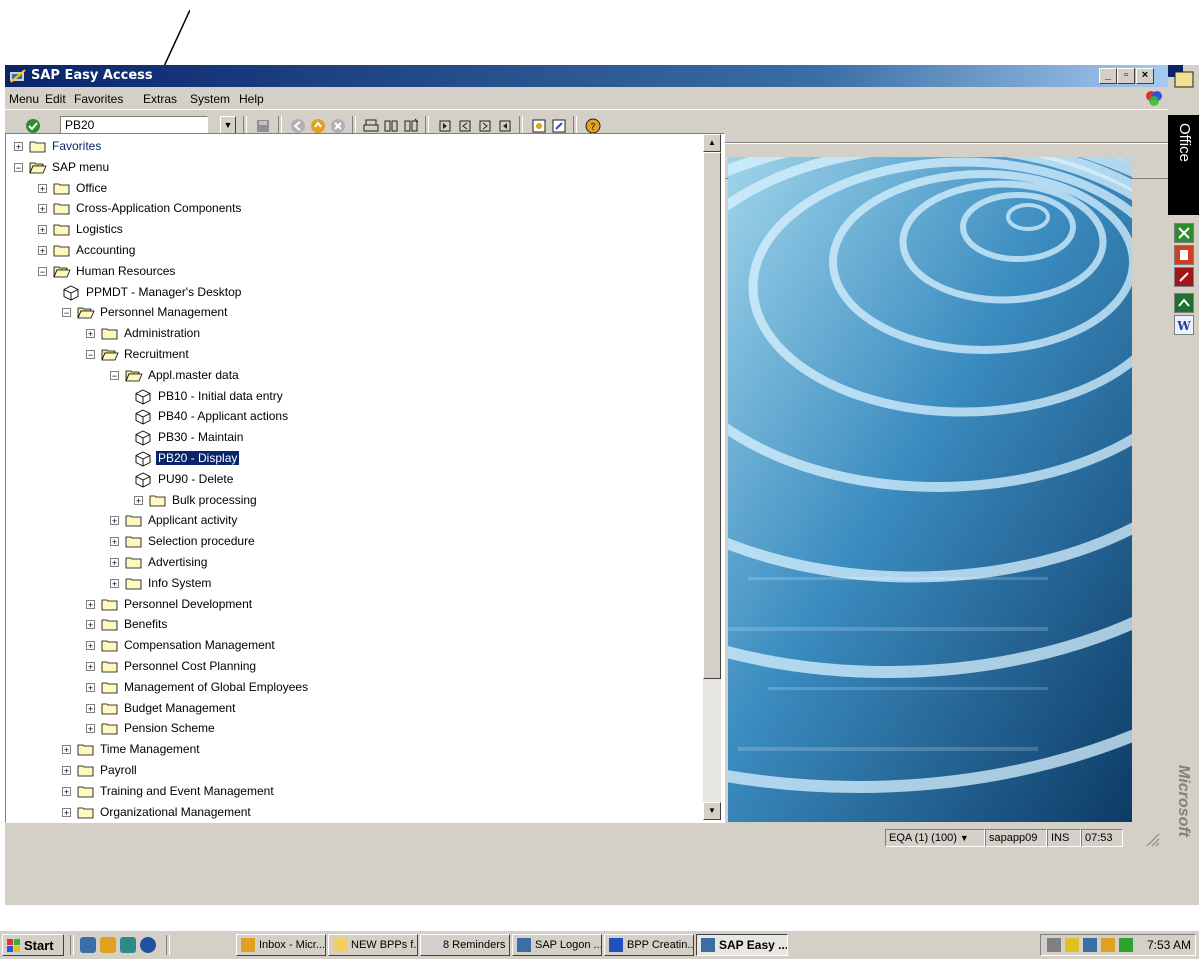  What do you see at coordinates (1184, 325) in the screenshot?
I see `word-icon: W` at bounding box center [1184, 325].